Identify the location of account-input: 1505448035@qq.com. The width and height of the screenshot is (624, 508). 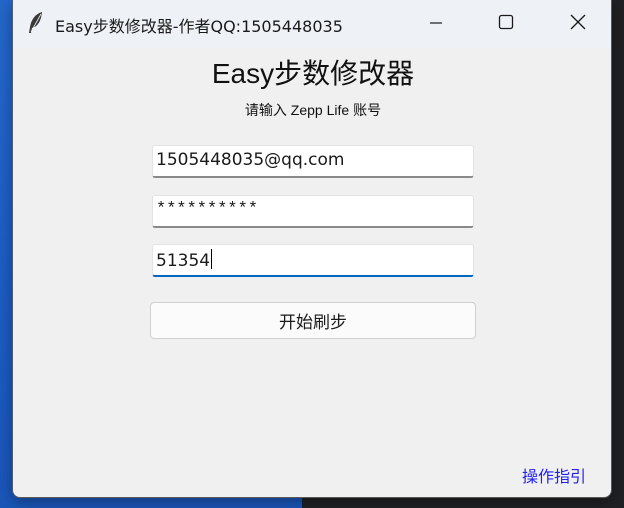
(313, 161).